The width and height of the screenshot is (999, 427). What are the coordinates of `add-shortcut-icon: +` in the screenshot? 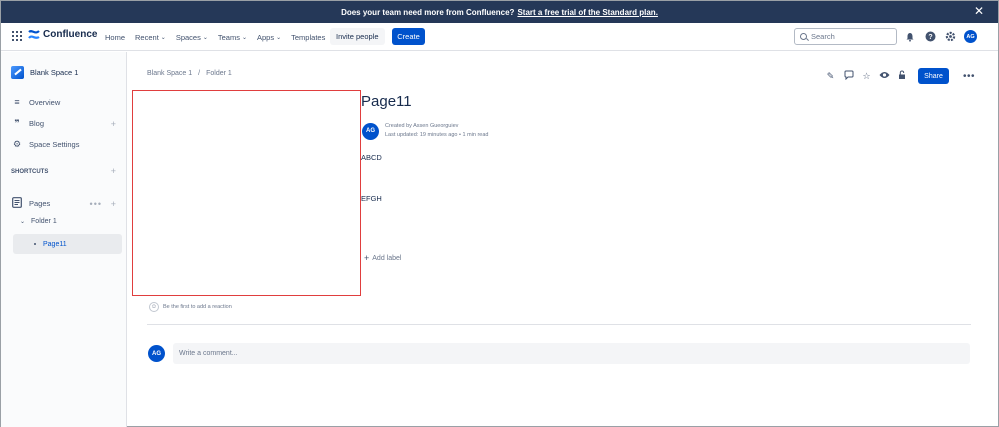 It's located at (113, 171).